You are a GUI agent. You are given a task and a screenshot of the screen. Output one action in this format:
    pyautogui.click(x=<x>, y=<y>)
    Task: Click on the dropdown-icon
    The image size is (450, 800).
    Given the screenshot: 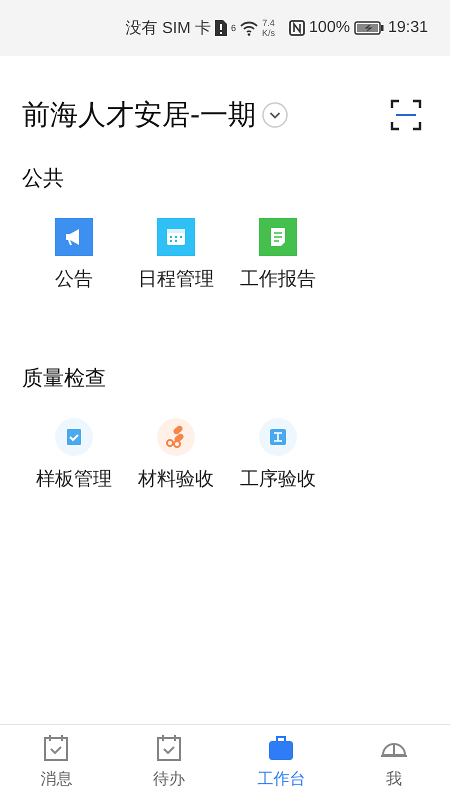 What is the action you would take?
    pyautogui.click(x=275, y=115)
    